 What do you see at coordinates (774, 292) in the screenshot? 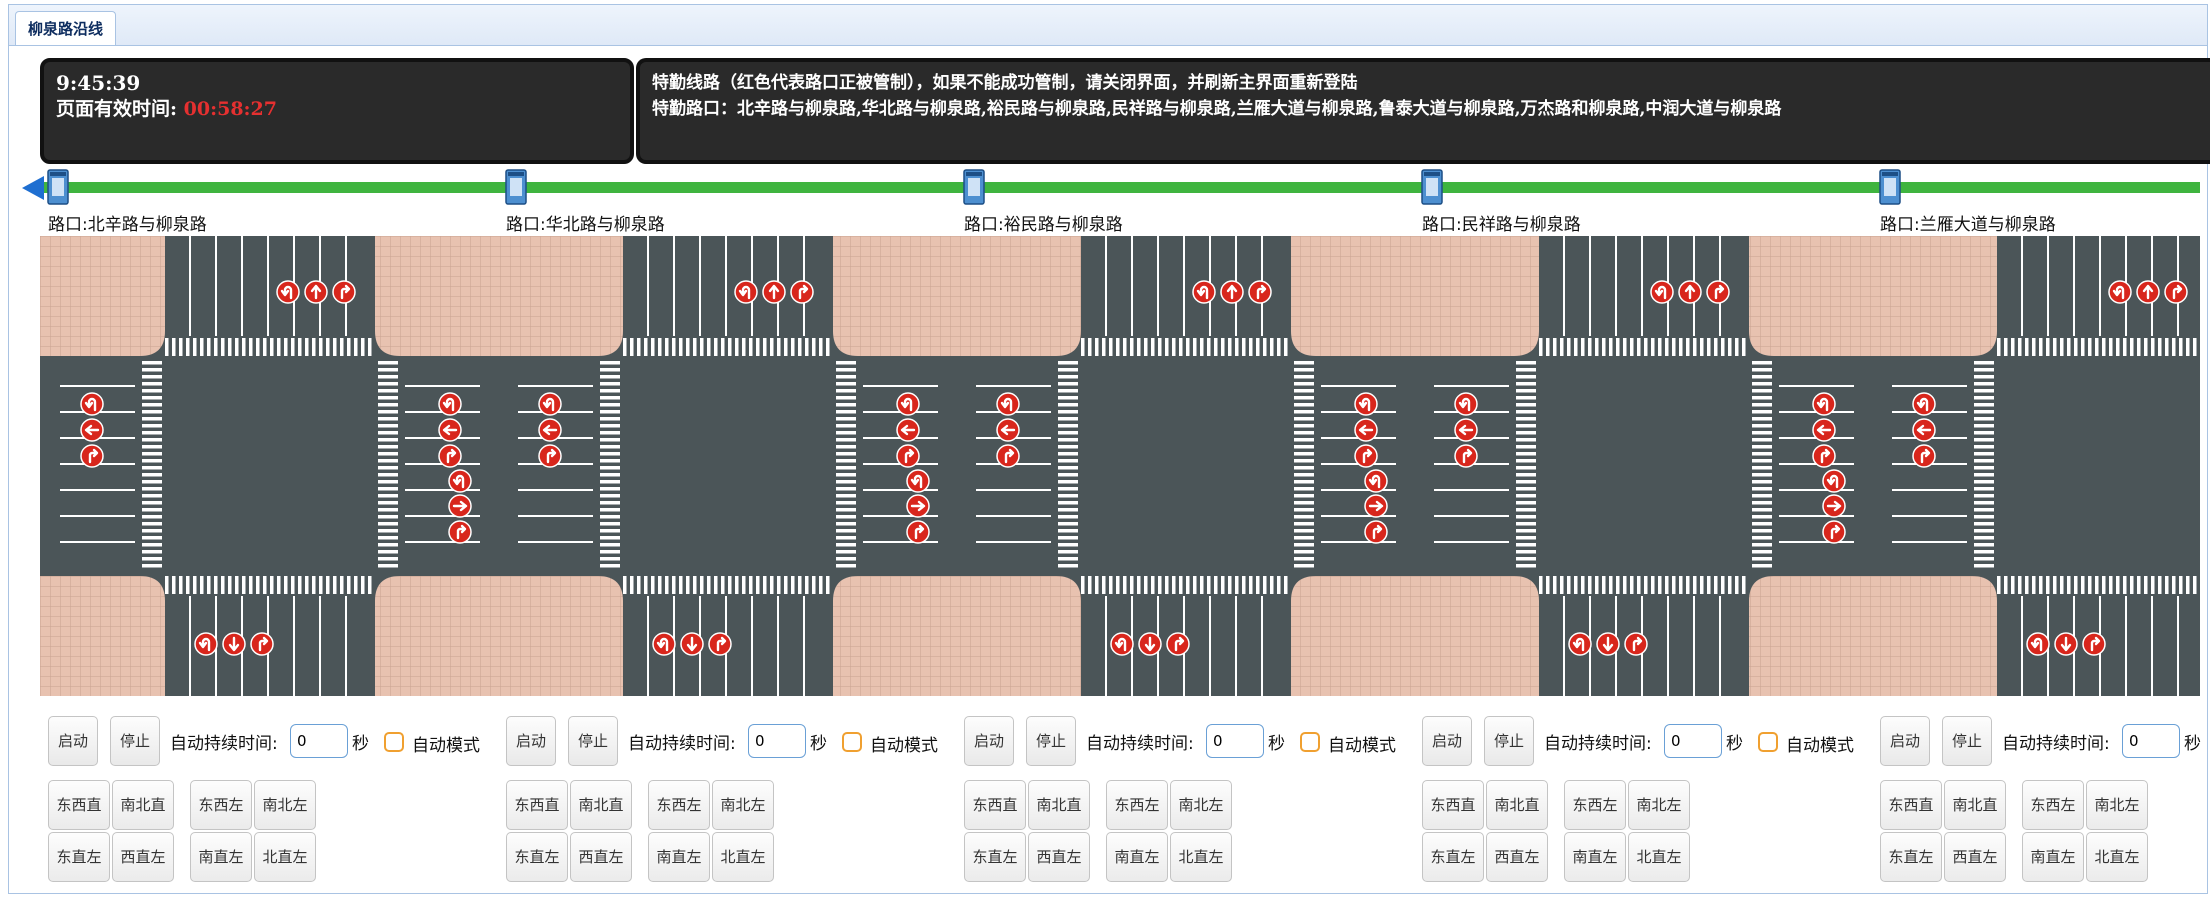
I see `north-straight-arrow-icon` at bounding box center [774, 292].